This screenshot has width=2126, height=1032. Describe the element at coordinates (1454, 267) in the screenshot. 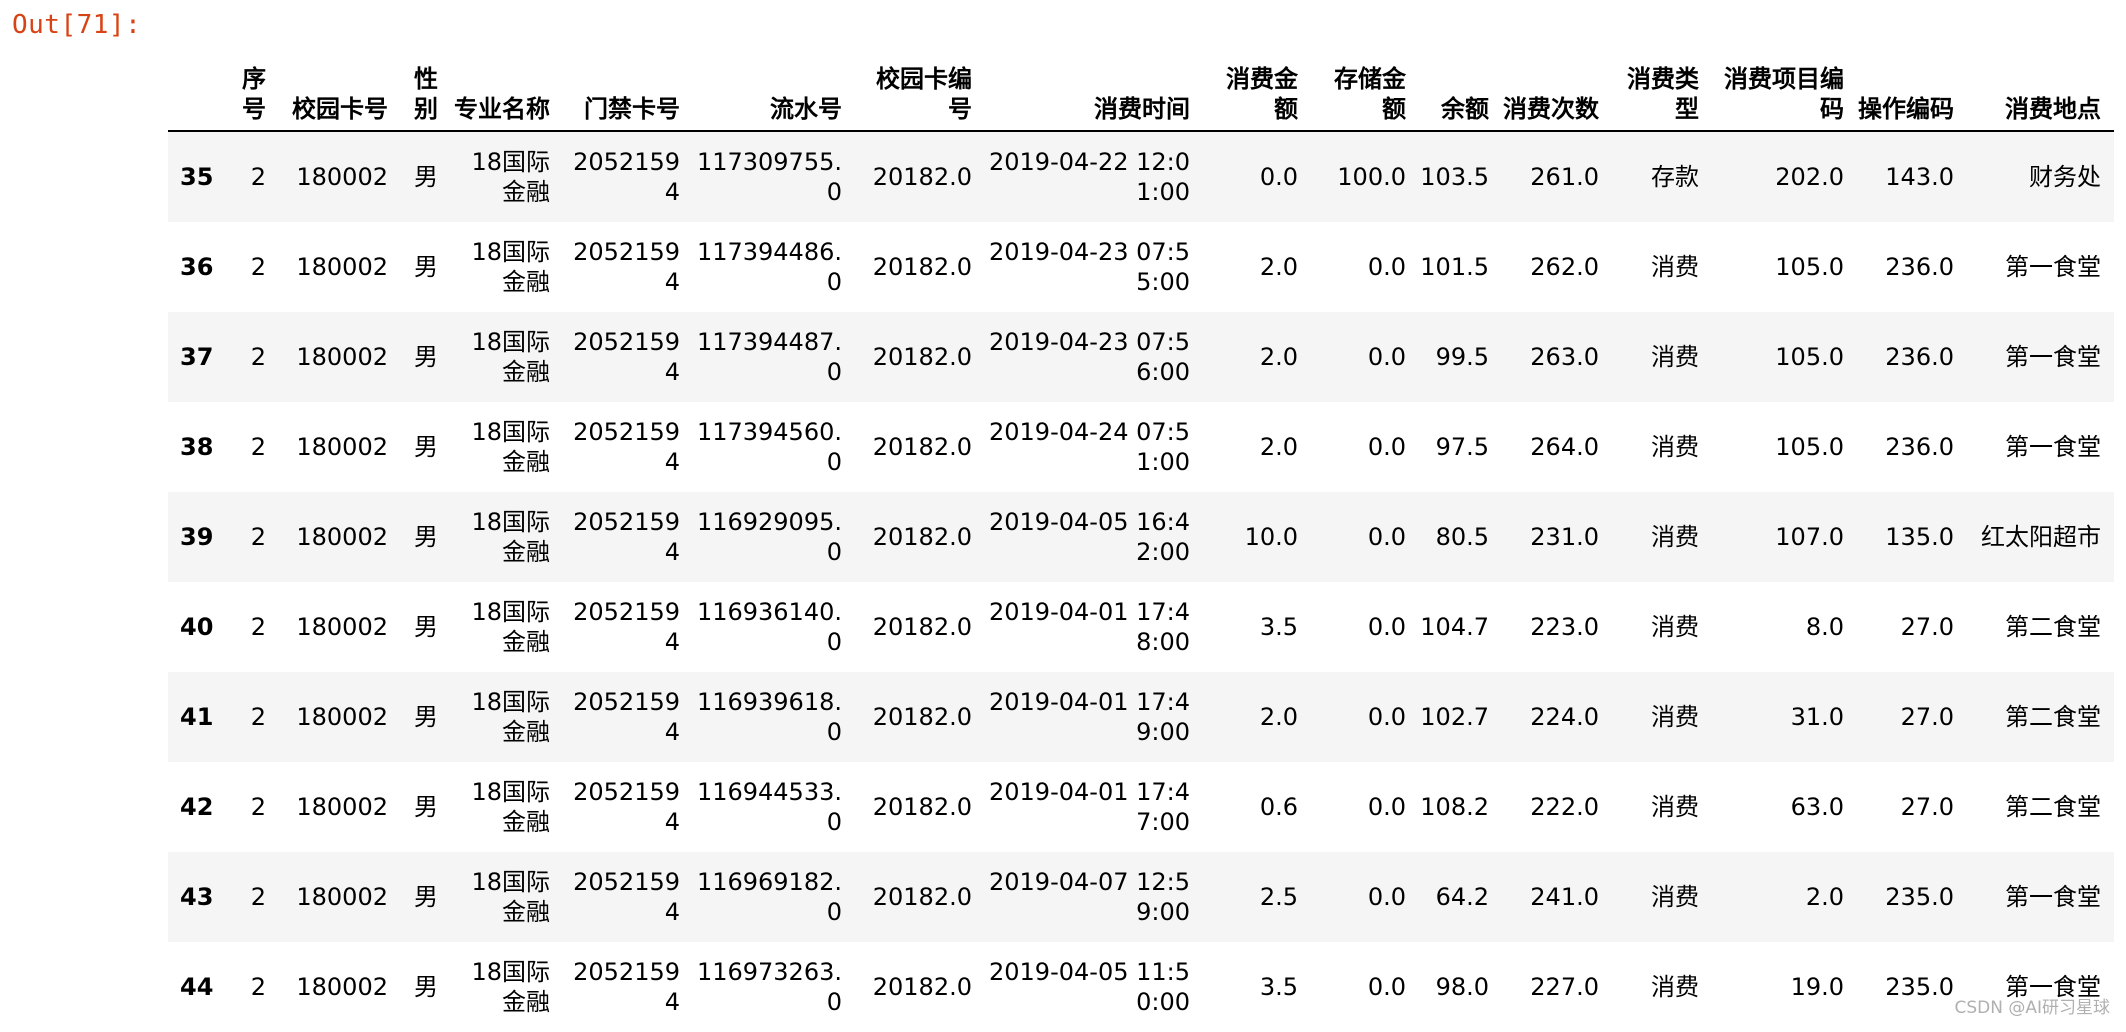

I see `table-cell: 101.5` at that location.